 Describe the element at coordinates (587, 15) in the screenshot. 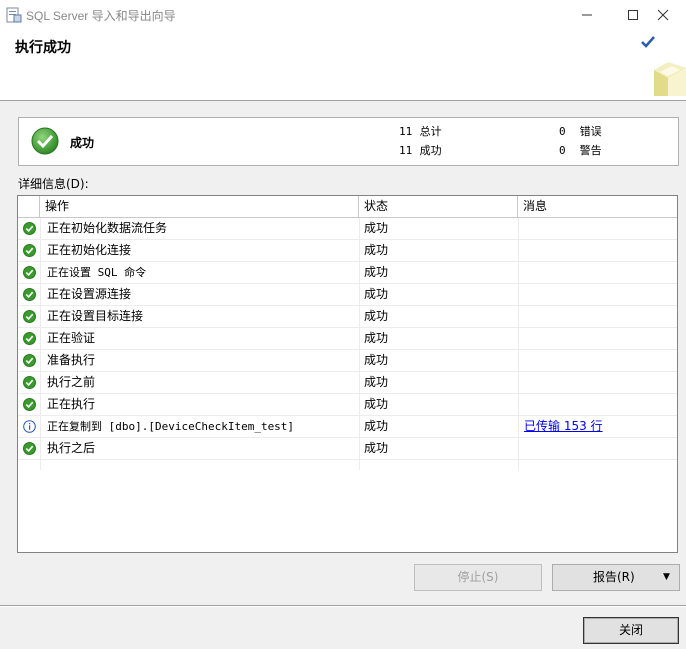

I see `minimize-button` at that location.